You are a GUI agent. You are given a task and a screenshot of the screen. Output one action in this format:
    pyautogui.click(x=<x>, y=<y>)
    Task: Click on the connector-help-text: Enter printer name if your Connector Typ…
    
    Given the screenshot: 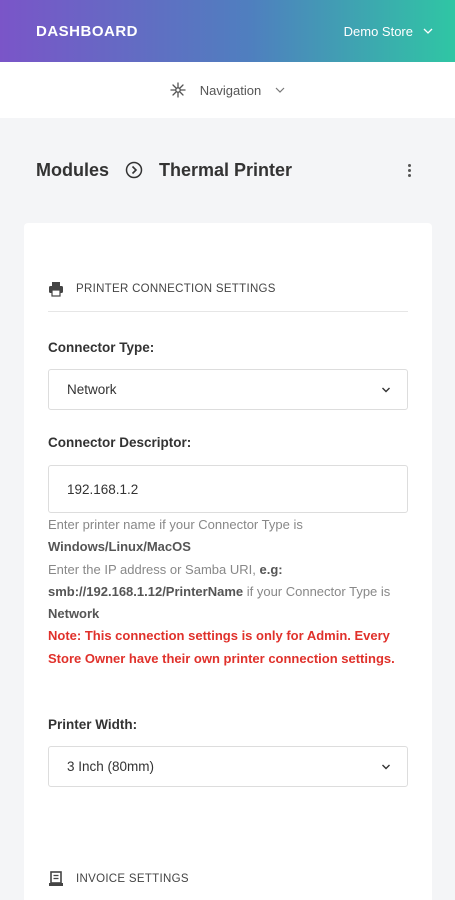 What is the action you would take?
    pyautogui.click(x=230, y=592)
    